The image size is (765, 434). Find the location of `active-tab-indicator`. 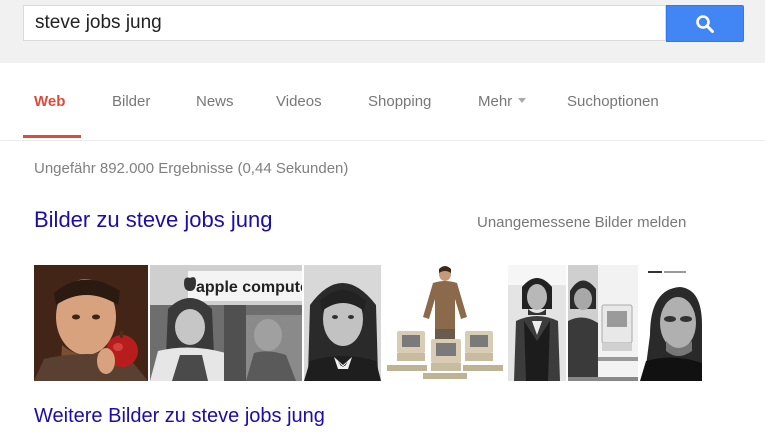

active-tab-indicator is located at coordinates (52, 136).